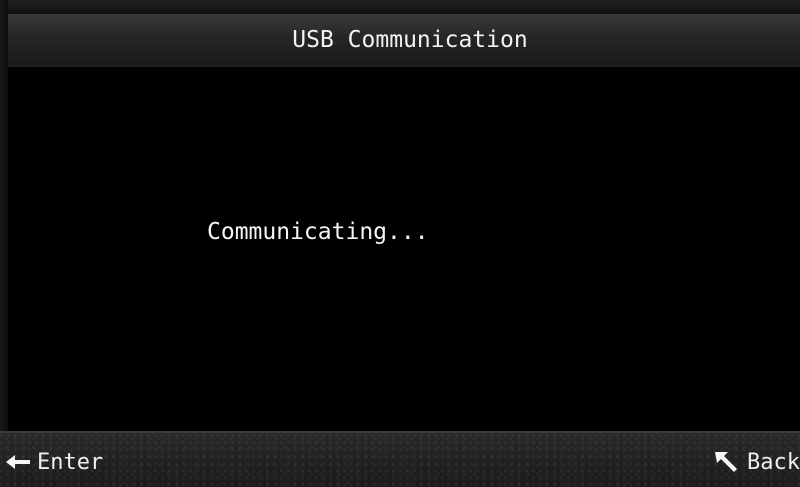 This screenshot has height=487, width=800. Describe the element at coordinates (400, 7) in the screenshot. I see `bezel-top` at that location.